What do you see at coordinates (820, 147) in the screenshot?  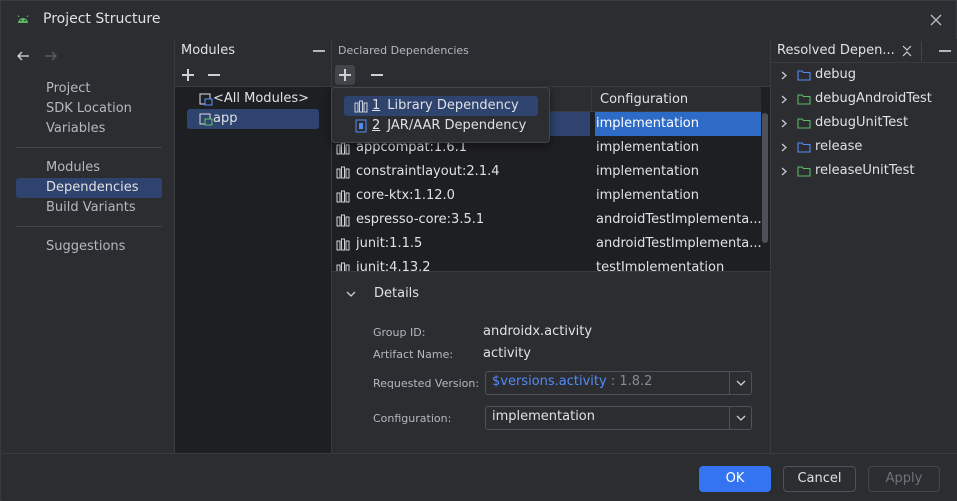 I see `resolved-tree-item: release` at bounding box center [820, 147].